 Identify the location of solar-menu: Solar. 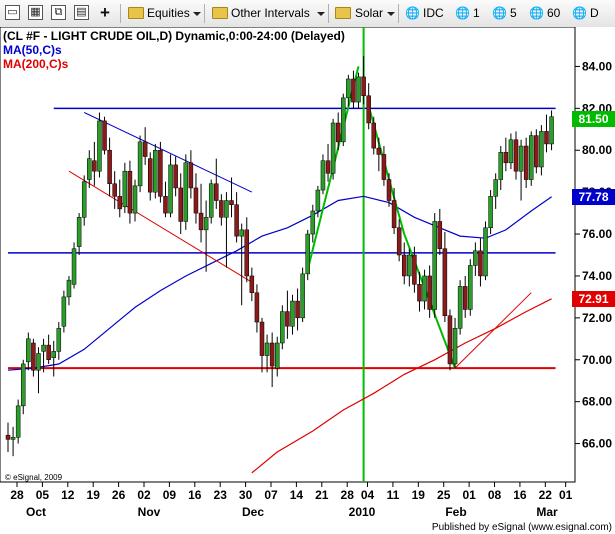
(369, 13).